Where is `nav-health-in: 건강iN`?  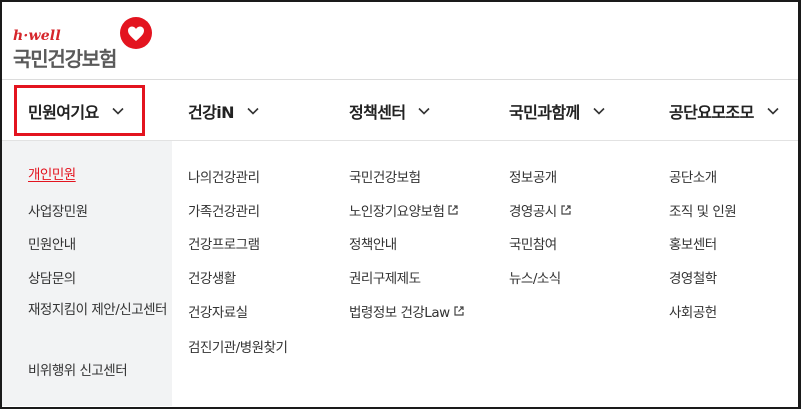
nav-health-in: 건강iN is located at coordinates (224, 111).